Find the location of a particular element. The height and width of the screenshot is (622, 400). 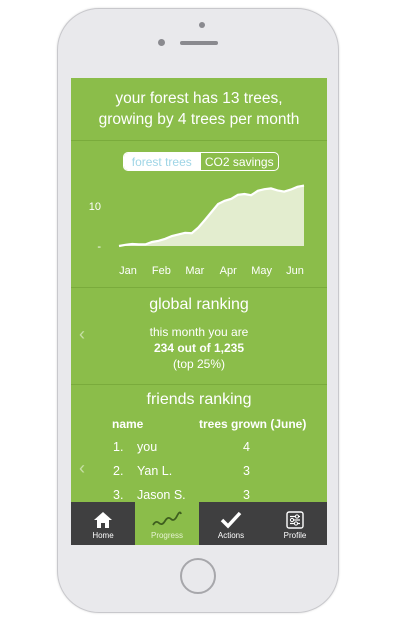

x-tick-label: May is located at coordinates (261, 271).